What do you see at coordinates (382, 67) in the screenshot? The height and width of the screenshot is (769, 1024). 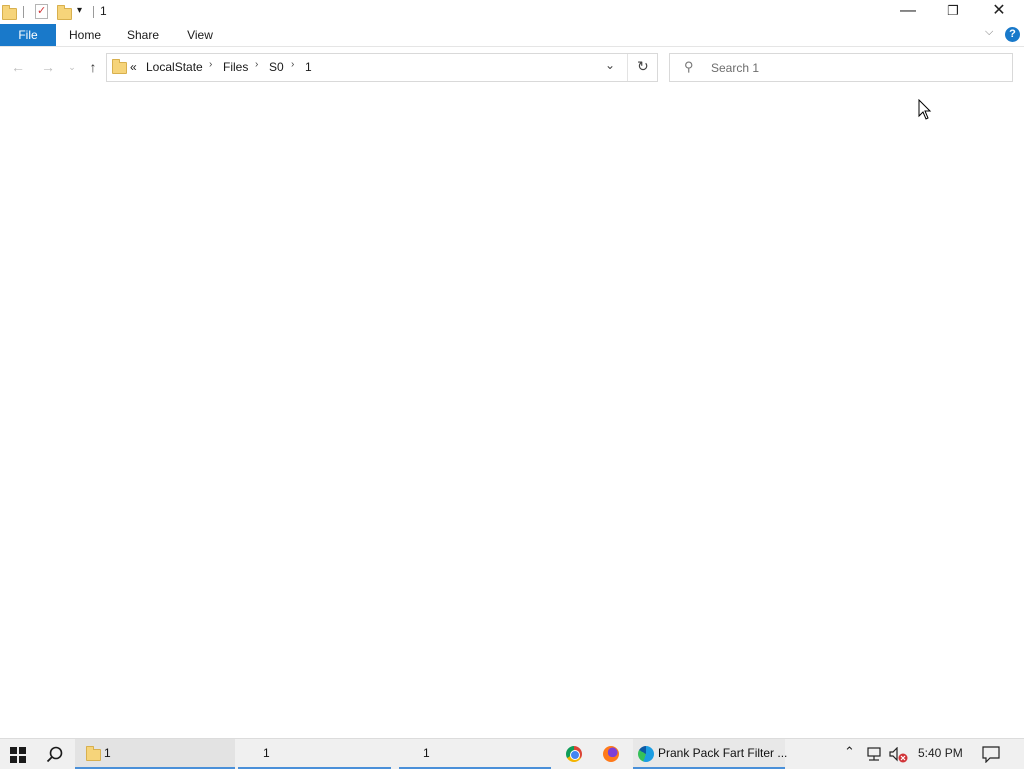 I see `address-bar: « LocalState › Files › S0 › 1 ⌄ ↻` at bounding box center [382, 67].